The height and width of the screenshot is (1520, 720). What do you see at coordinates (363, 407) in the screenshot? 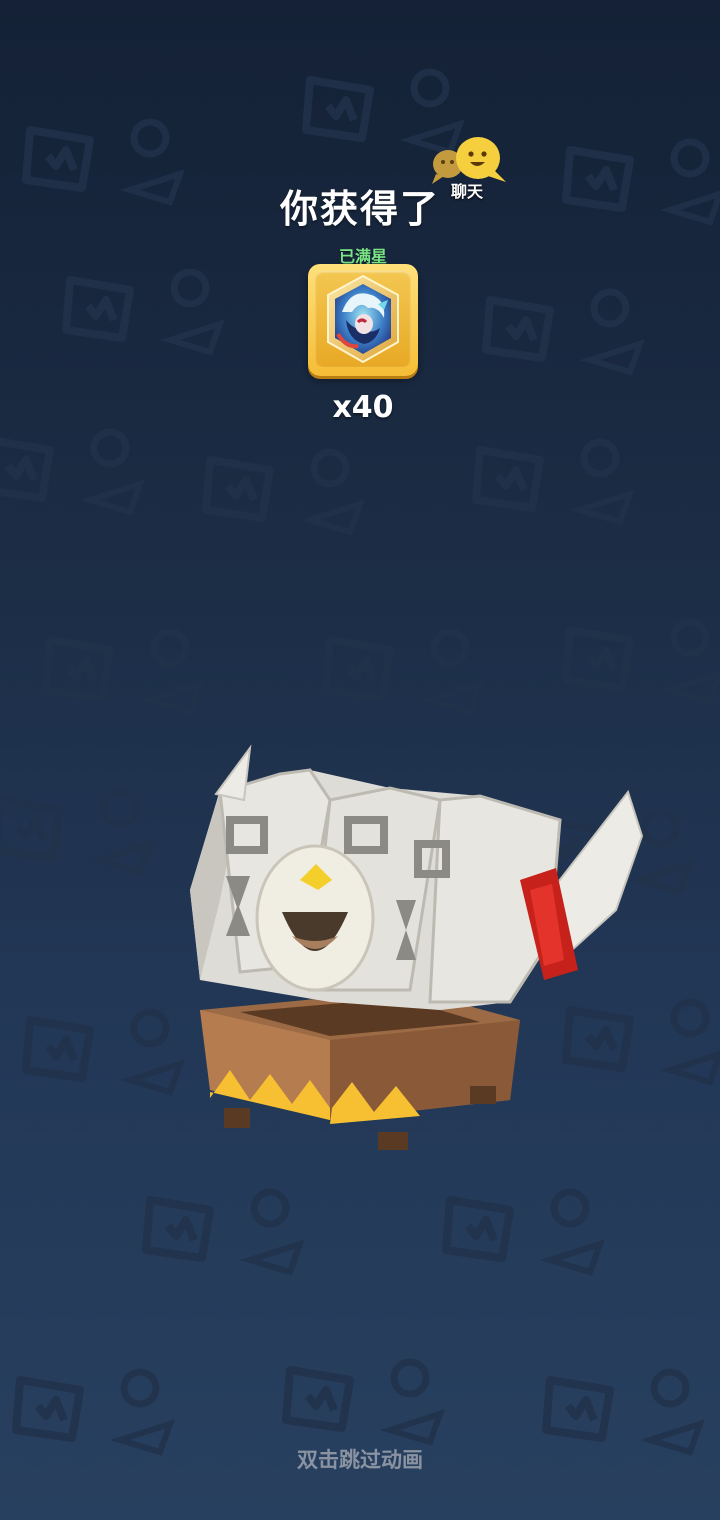
I see `reward-count: x40` at bounding box center [363, 407].